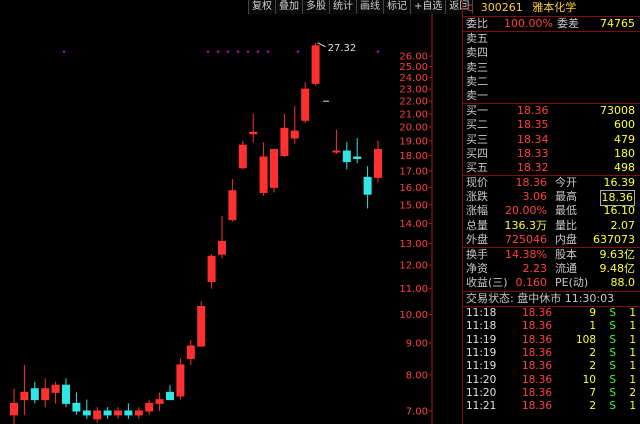 This screenshot has width=640, height=424. Describe the element at coordinates (477, 53) in the screenshot. I see `sell-level-1: 卖四` at that location.